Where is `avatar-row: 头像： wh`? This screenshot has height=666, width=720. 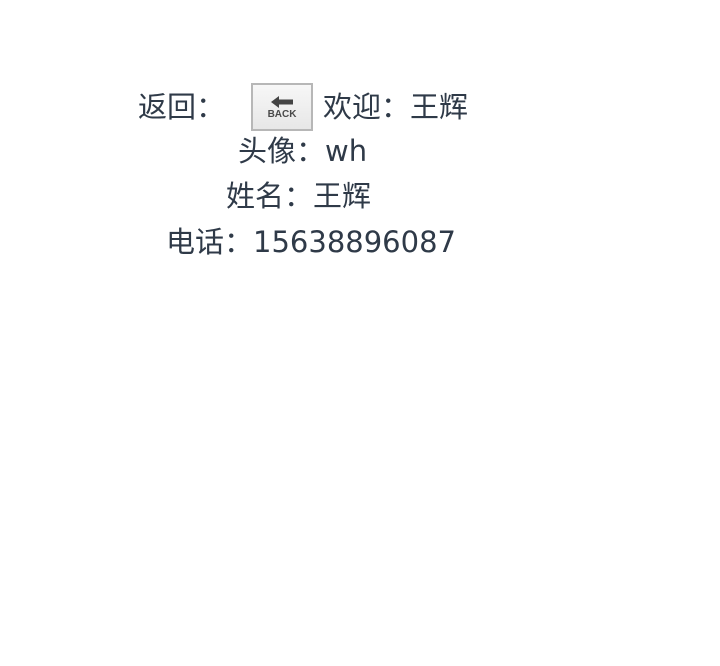
avatar-row: 头像： wh is located at coordinates (302, 151).